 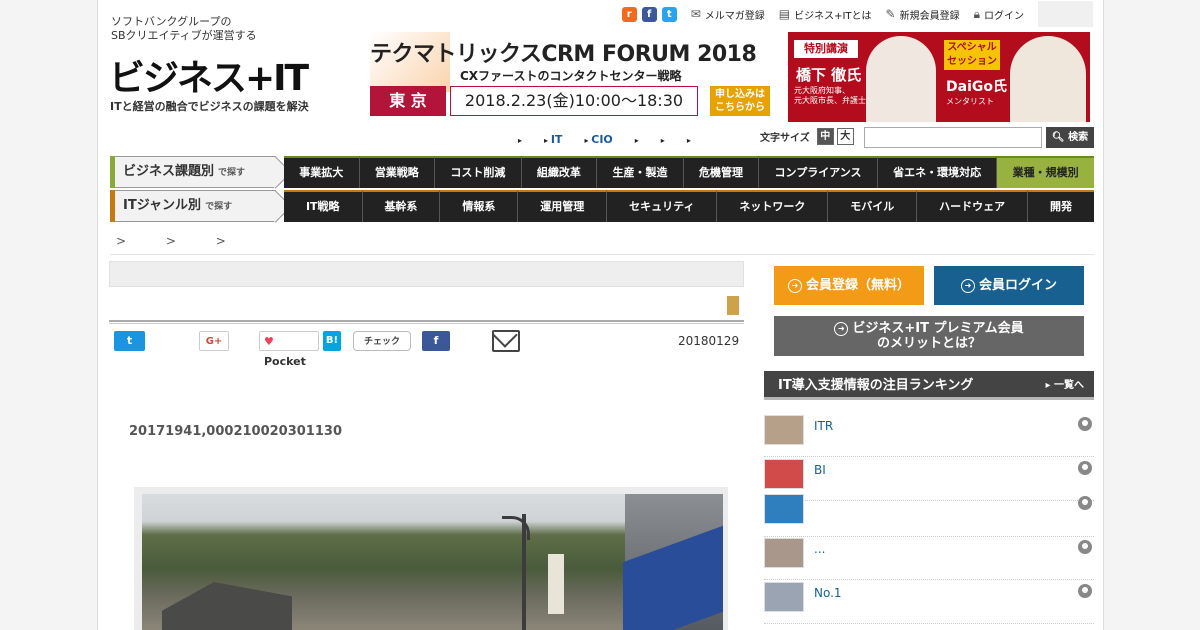 I want to click on article-photo, so click(x=432, y=562).